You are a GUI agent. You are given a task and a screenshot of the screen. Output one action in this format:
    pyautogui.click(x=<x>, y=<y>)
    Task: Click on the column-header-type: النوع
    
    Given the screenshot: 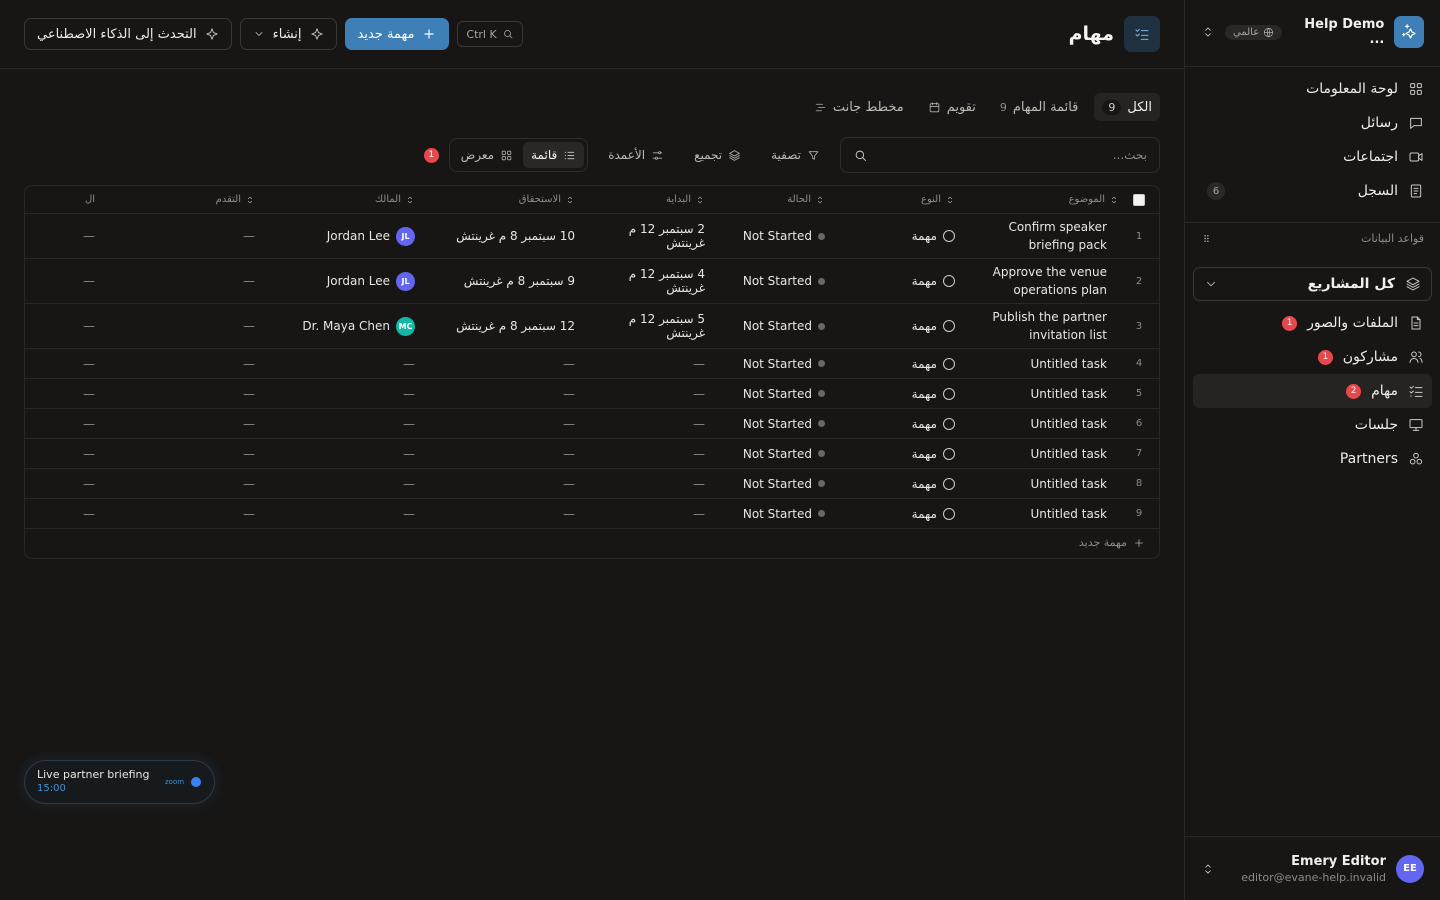 What is the action you would take?
    pyautogui.click(x=904, y=199)
    